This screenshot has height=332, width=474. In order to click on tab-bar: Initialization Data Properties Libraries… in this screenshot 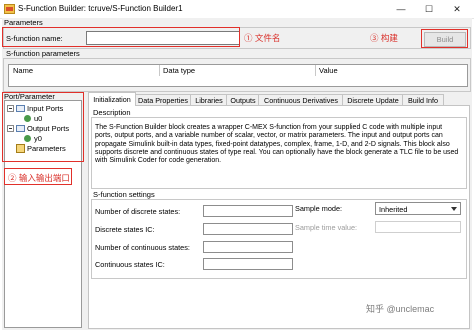, I will do `click(278, 99)`.